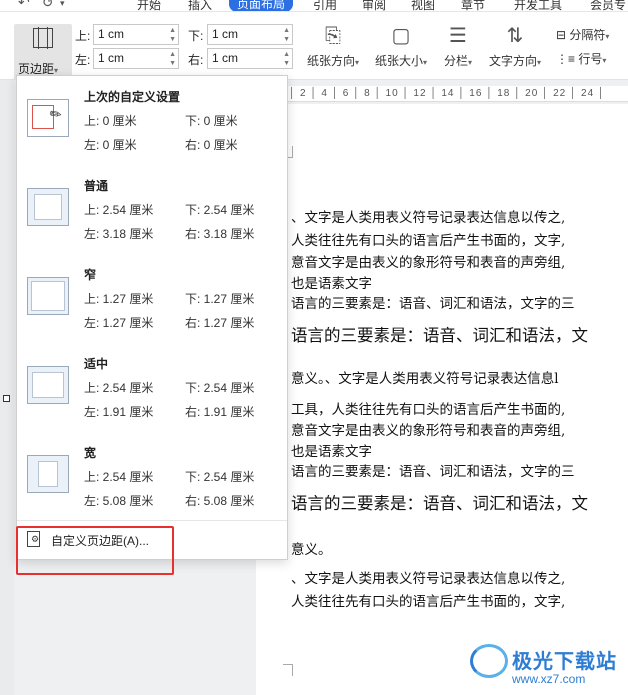 Image resolution: width=628 pixels, height=695 pixels. I want to click on preset-right: 右: 3.18 厘米, so click(220, 234).